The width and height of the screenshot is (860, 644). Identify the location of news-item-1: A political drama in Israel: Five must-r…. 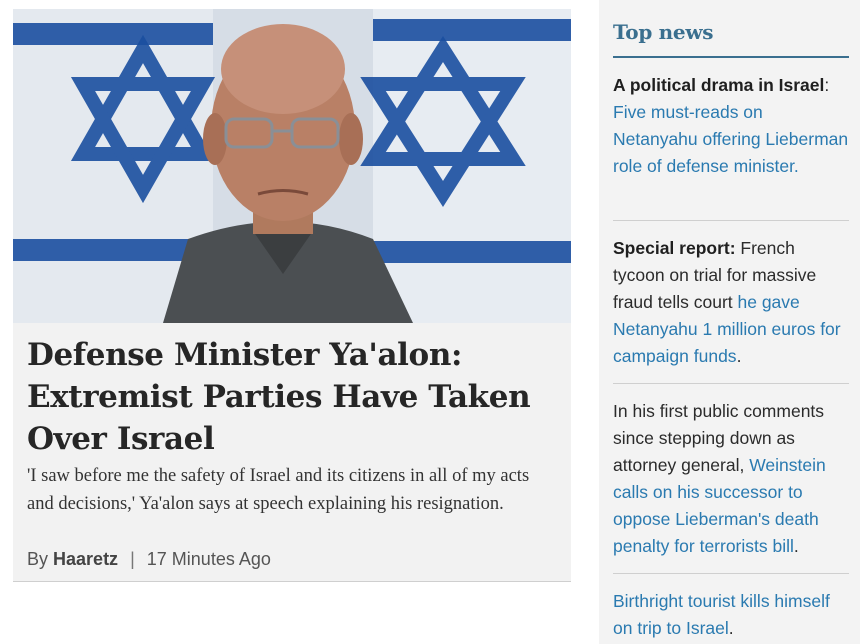
(731, 126).